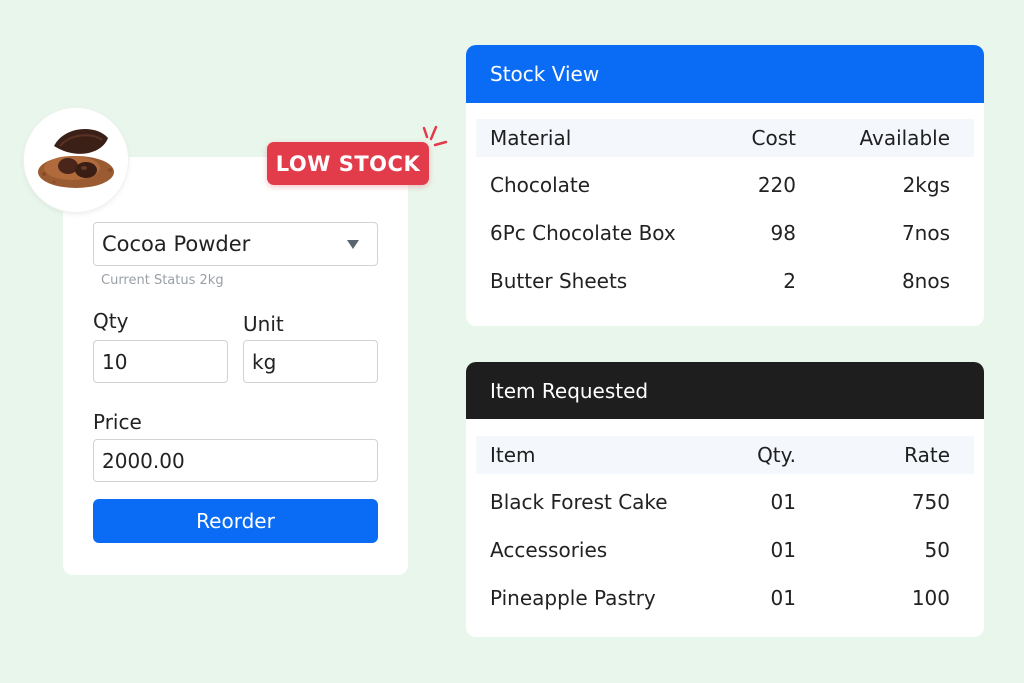  I want to click on unit-input: kg, so click(310, 361).